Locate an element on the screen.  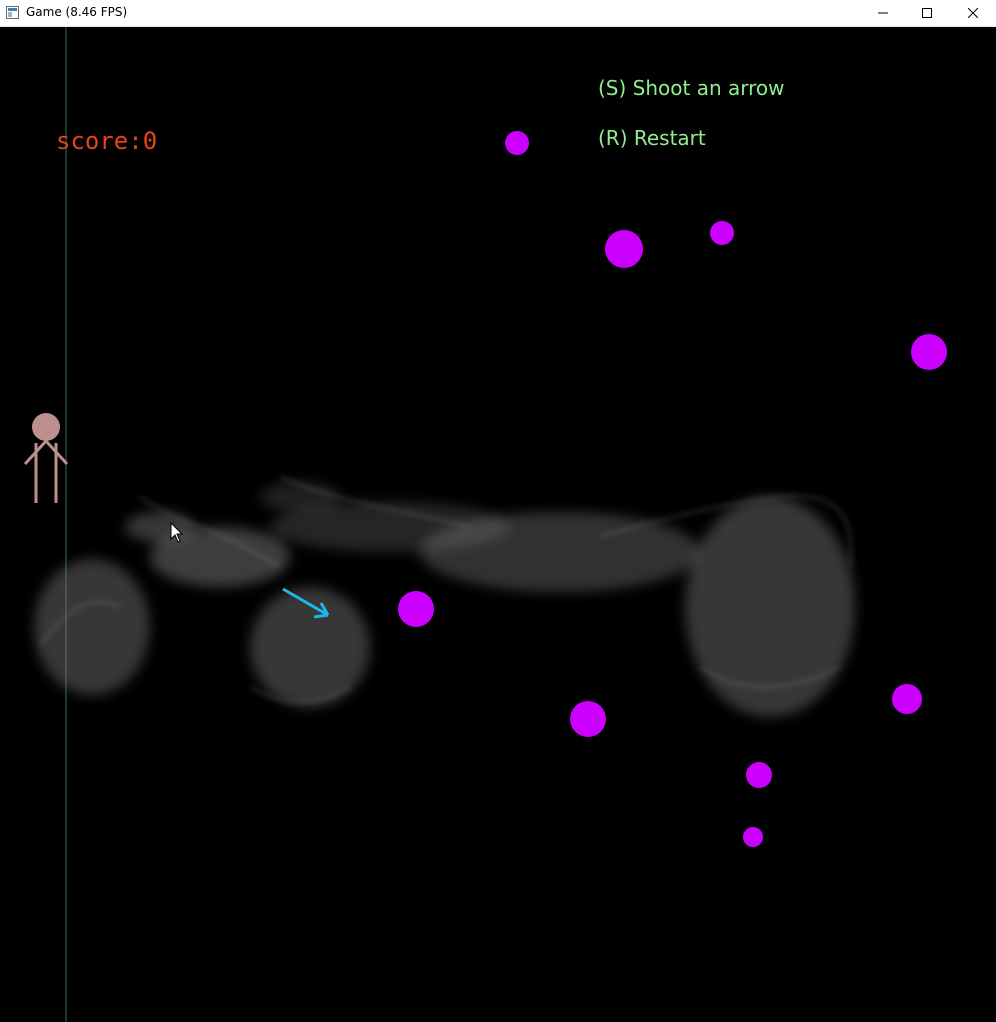
window-titlebar: Game (8.46 FPS) is located at coordinates (498, 13).